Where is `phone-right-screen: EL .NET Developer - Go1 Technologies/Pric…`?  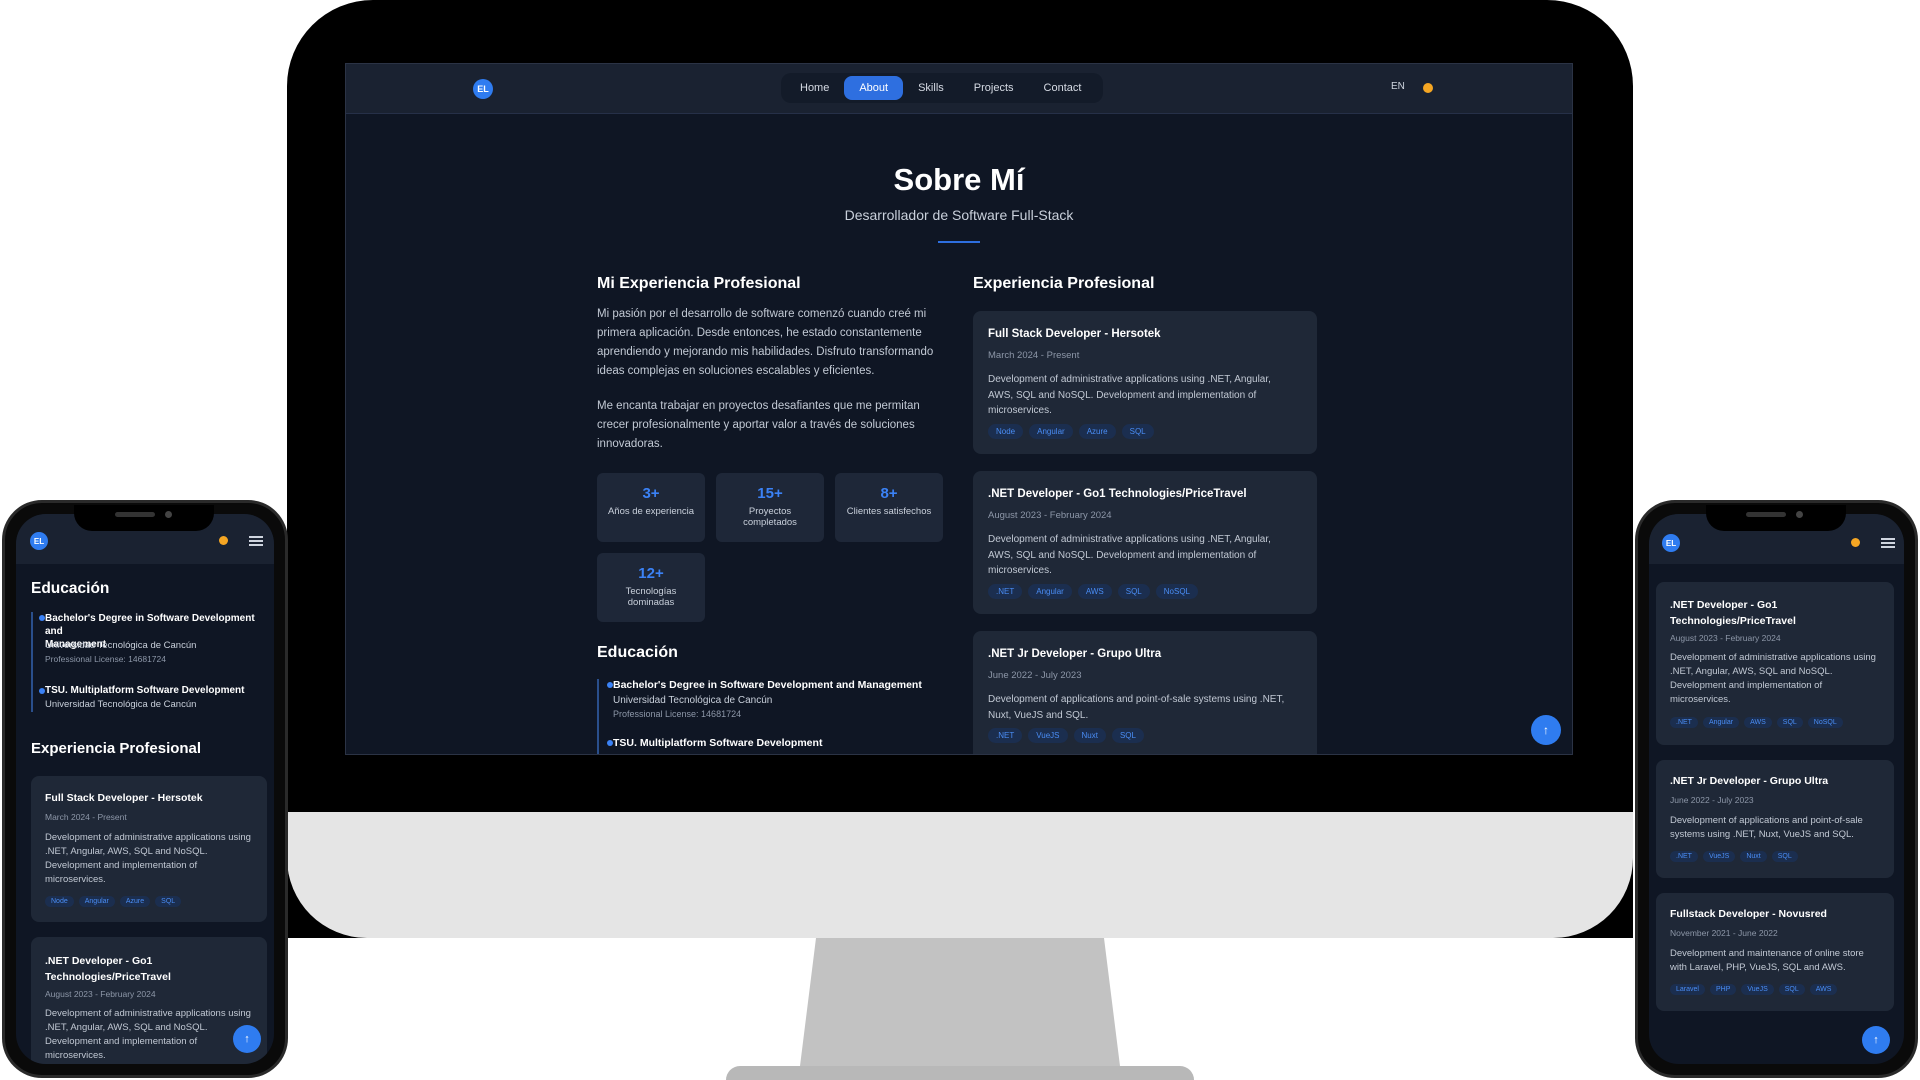 phone-right-screen: EL .NET Developer - Go1 Technologies/Pric… is located at coordinates (1776, 789).